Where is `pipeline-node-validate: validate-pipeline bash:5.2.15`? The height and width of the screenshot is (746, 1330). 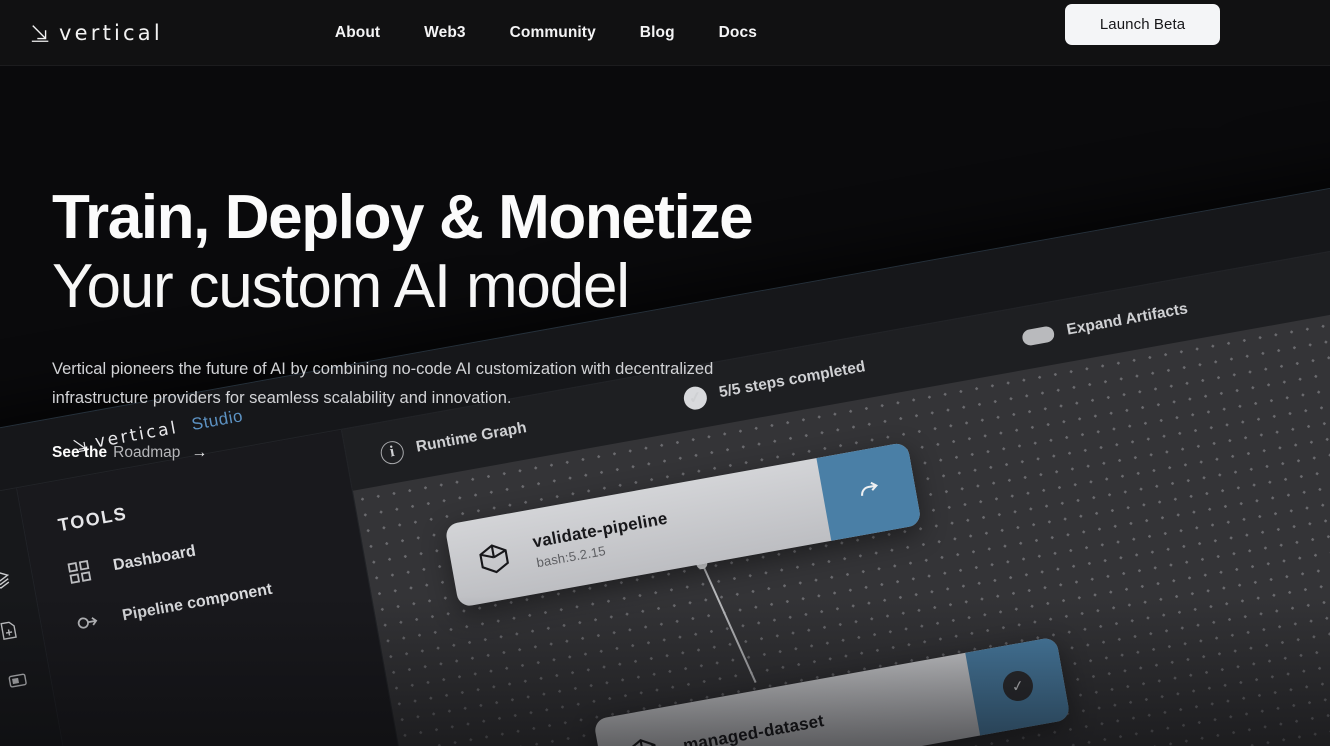
pipeline-node-validate: validate-pipeline bash:5.2.15 is located at coordinates (683, 524).